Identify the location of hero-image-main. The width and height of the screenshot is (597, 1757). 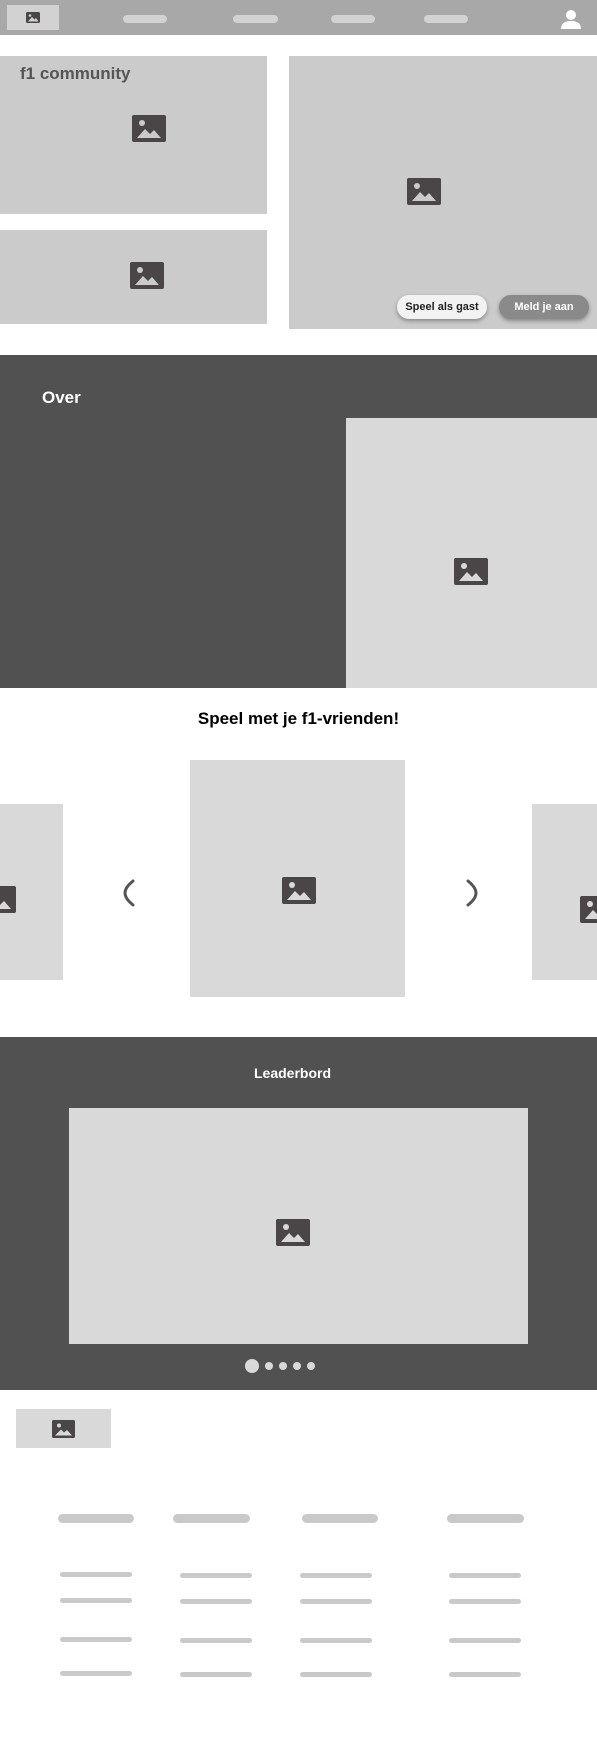
(443, 192).